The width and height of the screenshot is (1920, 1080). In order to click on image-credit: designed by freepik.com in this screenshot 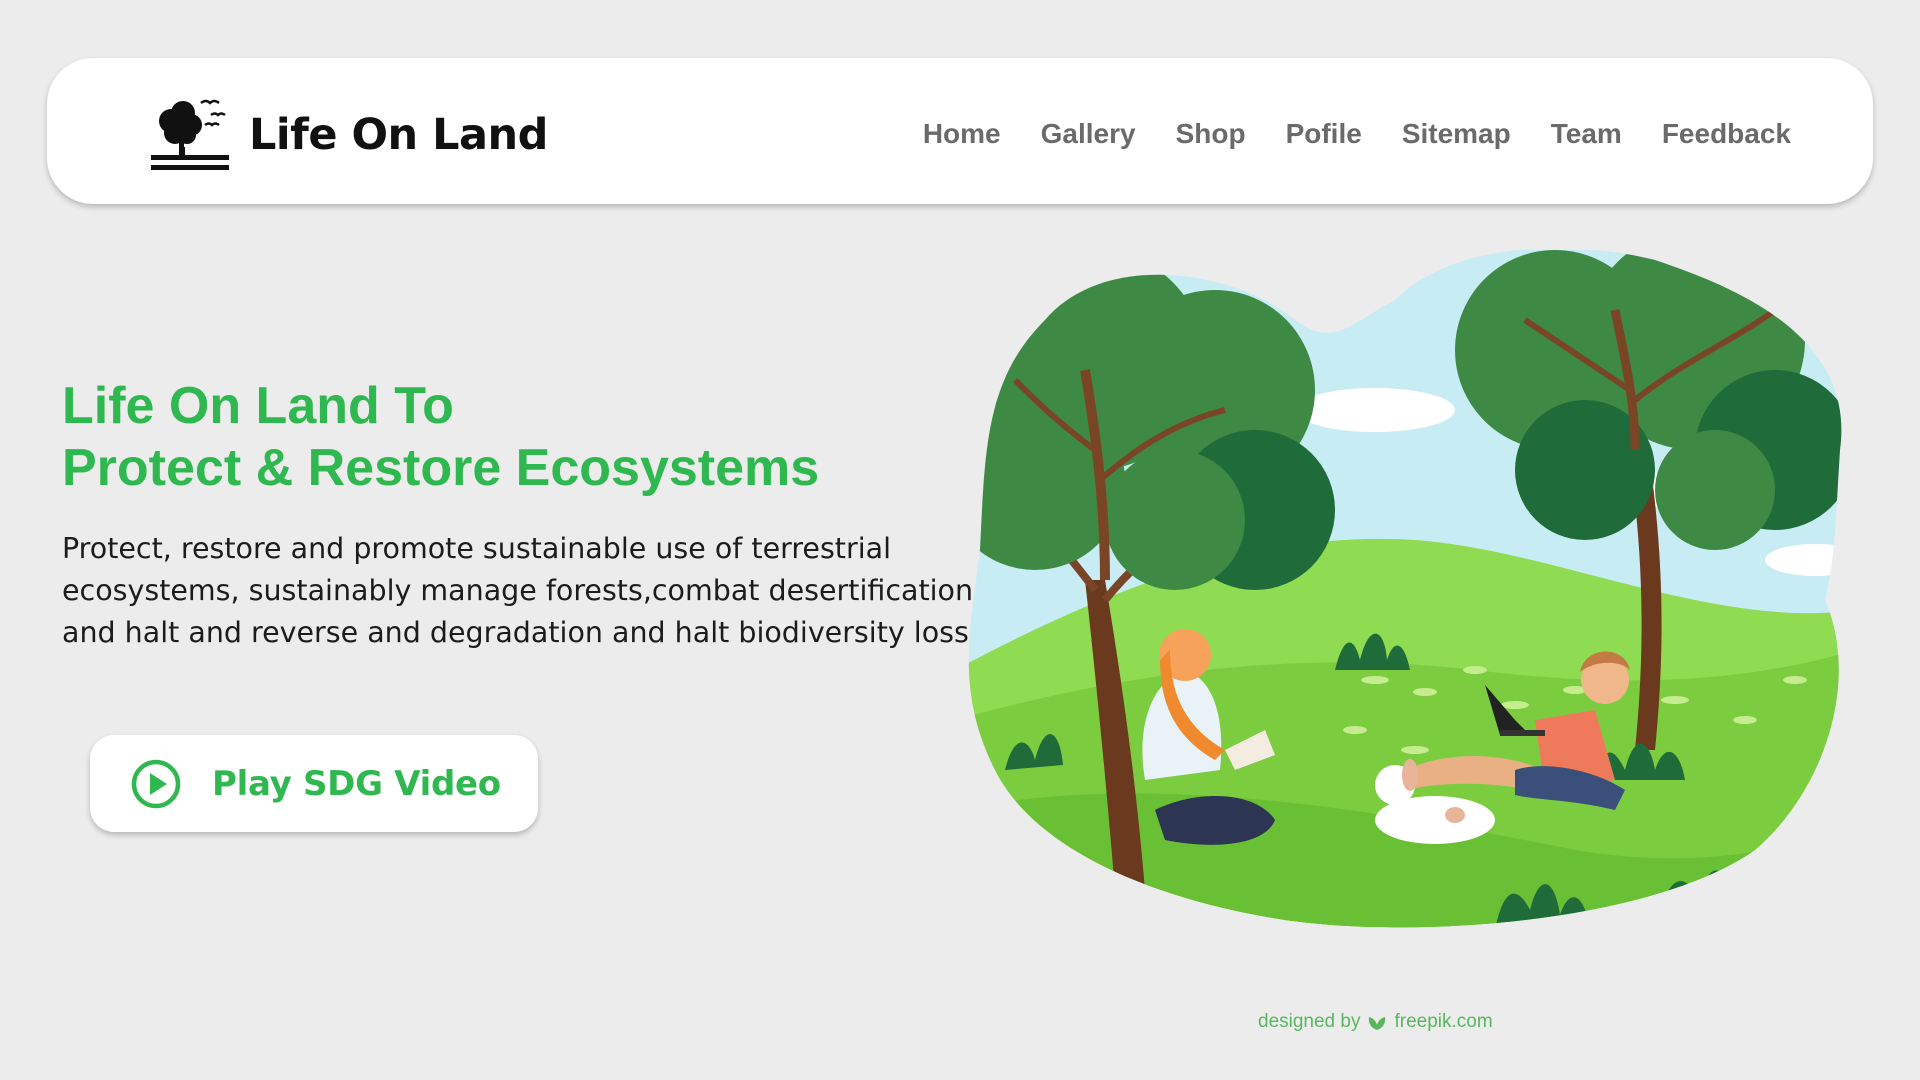, I will do `click(1375, 1022)`.